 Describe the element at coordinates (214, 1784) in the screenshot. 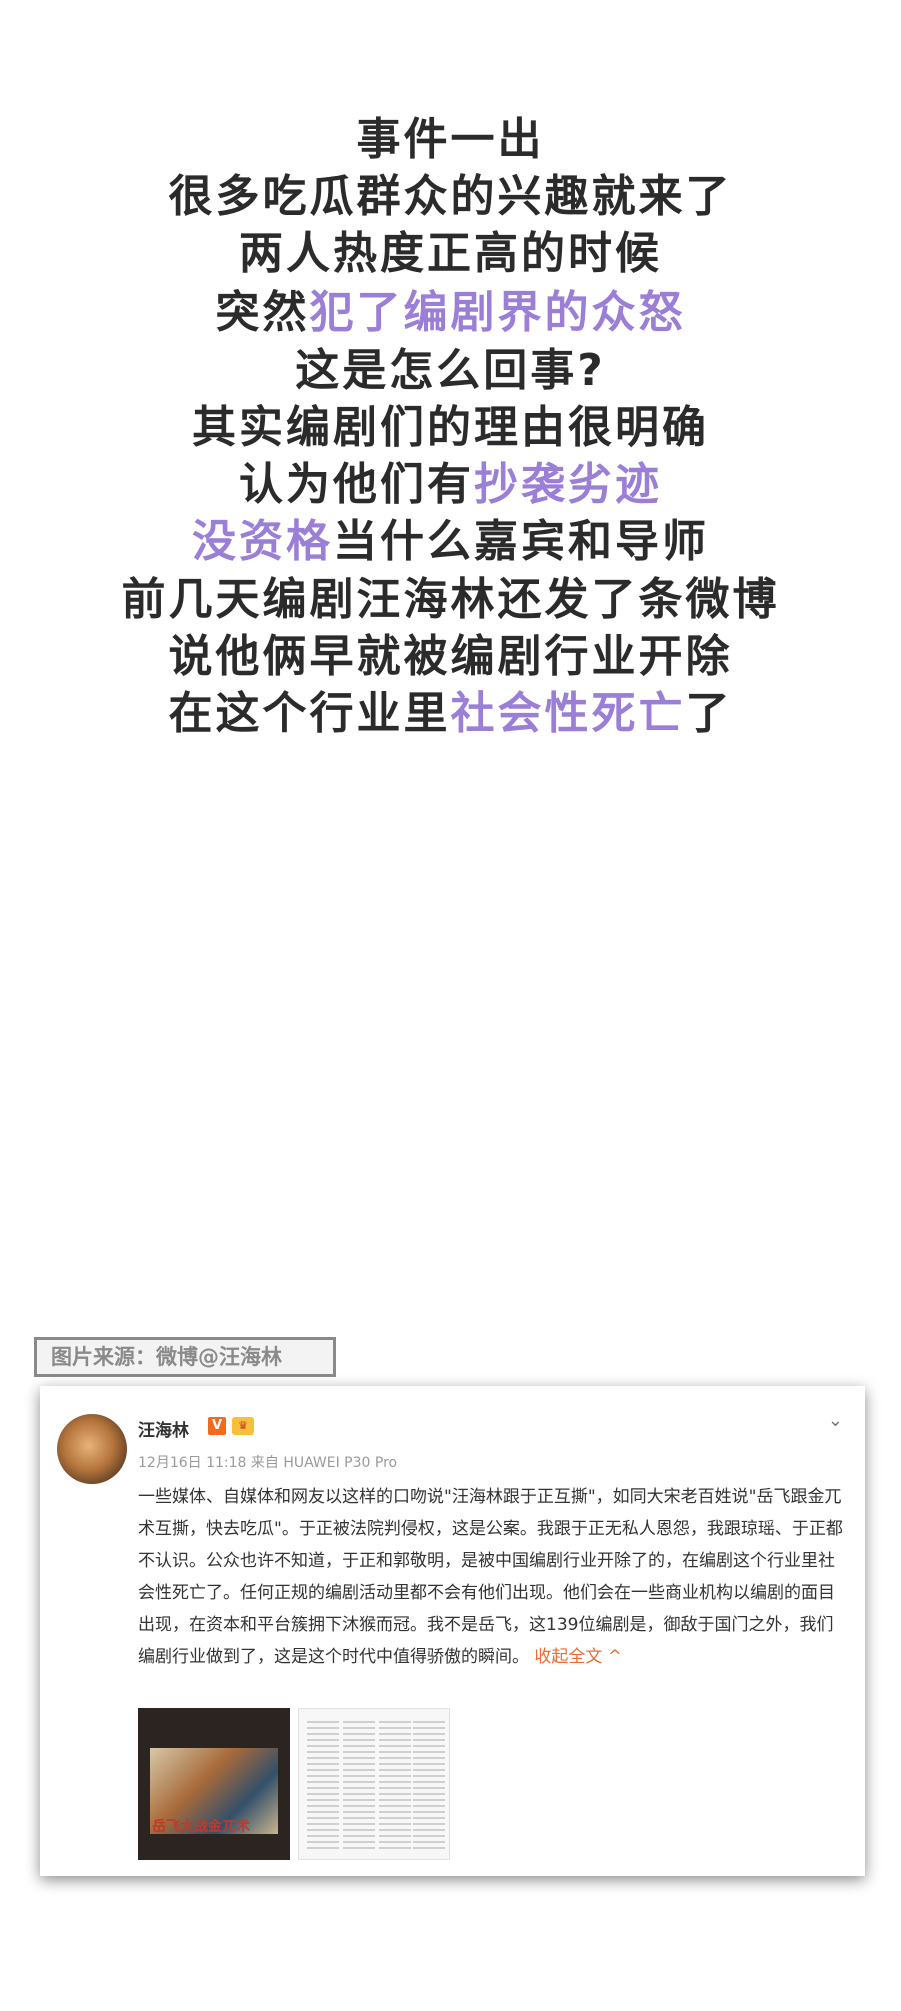

I see `post-image-painting: 岳飞大战金兀术` at that location.